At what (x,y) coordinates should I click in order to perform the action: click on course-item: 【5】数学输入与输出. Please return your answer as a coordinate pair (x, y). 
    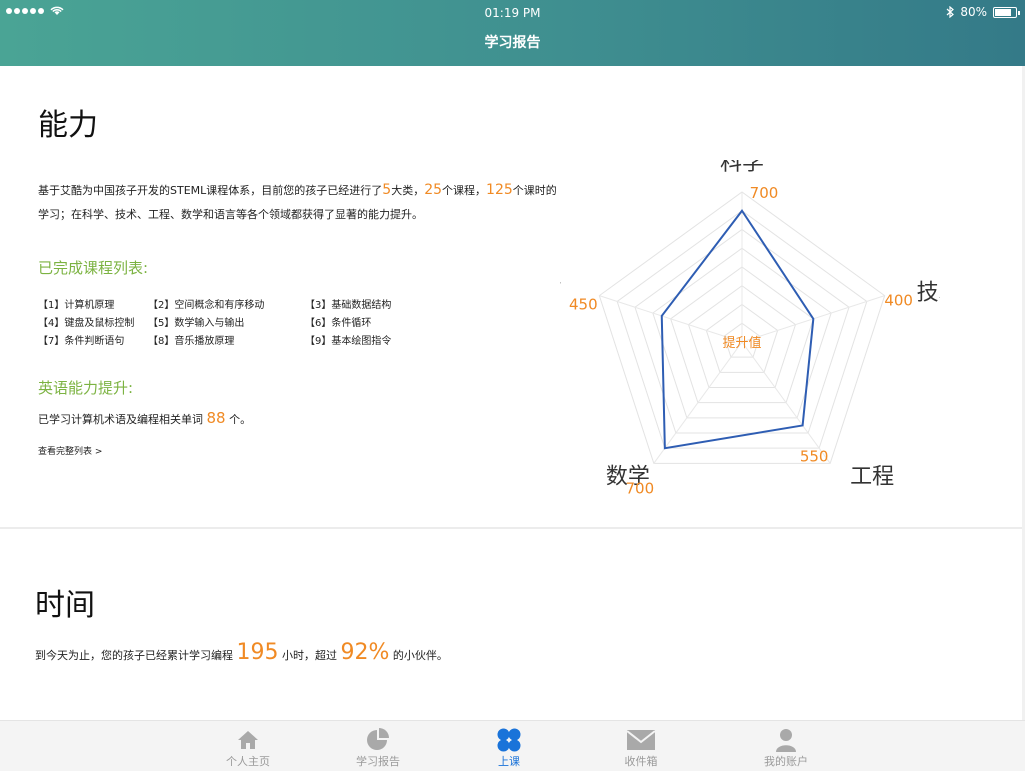
    Looking at the image, I should click on (196, 323).